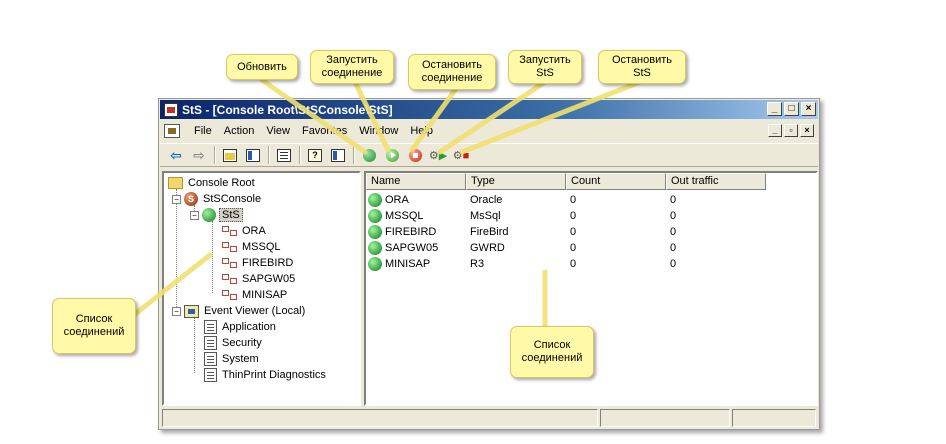 Image resolution: width=946 pixels, height=444 pixels. What do you see at coordinates (94, 326) in the screenshot?
I see `callout-tree-connections: Список соединений` at bounding box center [94, 326].